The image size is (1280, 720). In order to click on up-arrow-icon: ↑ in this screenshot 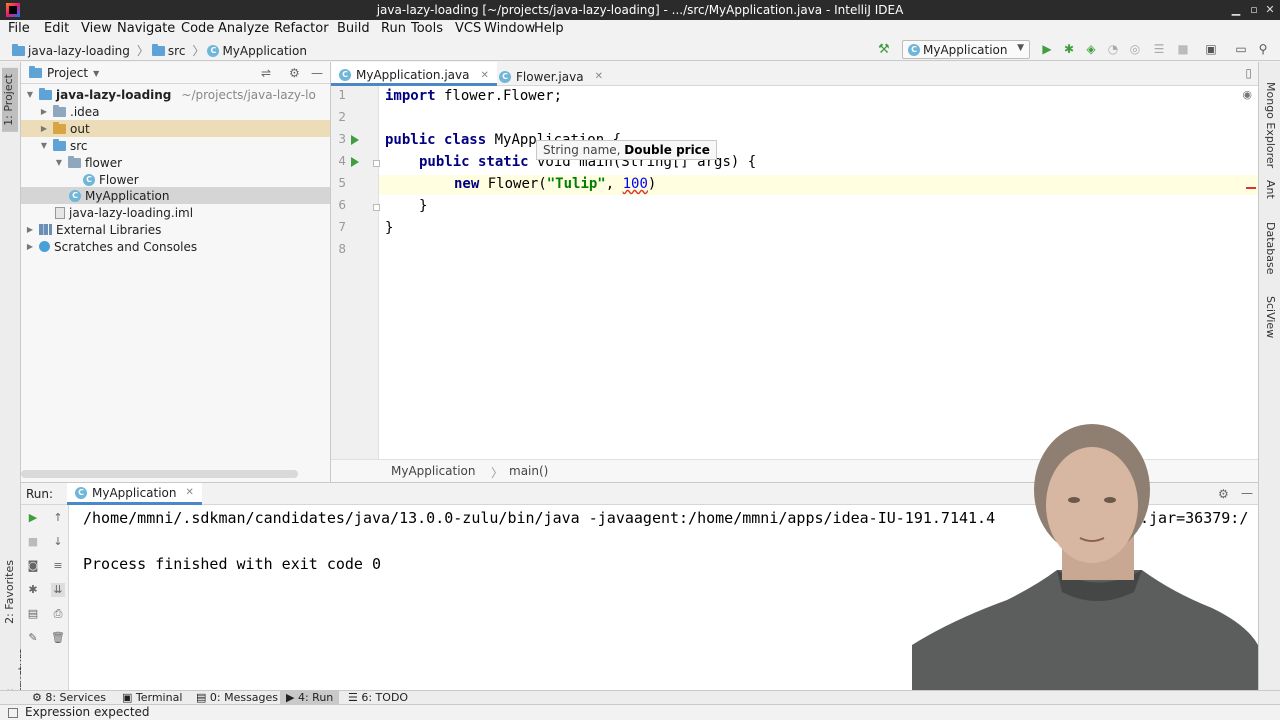, I will do `click(58, 518)`.